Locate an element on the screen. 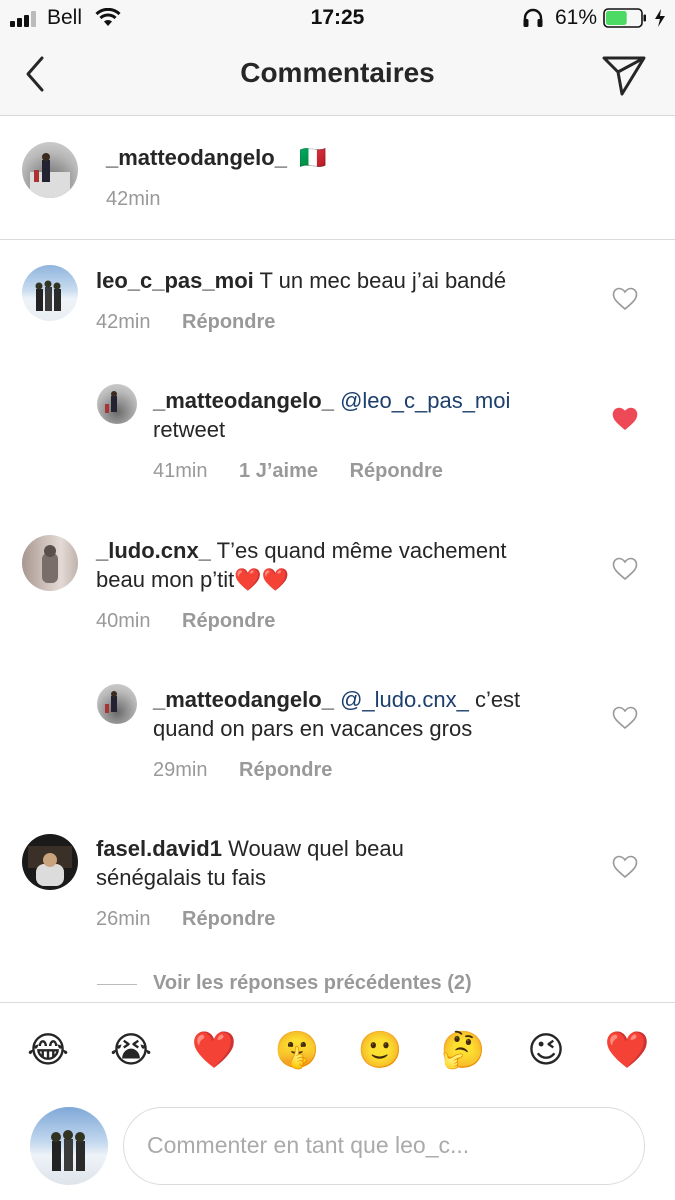 This screenshot has height=1200, width=675. comment-time: 40min is located at coordinates (123, 621).